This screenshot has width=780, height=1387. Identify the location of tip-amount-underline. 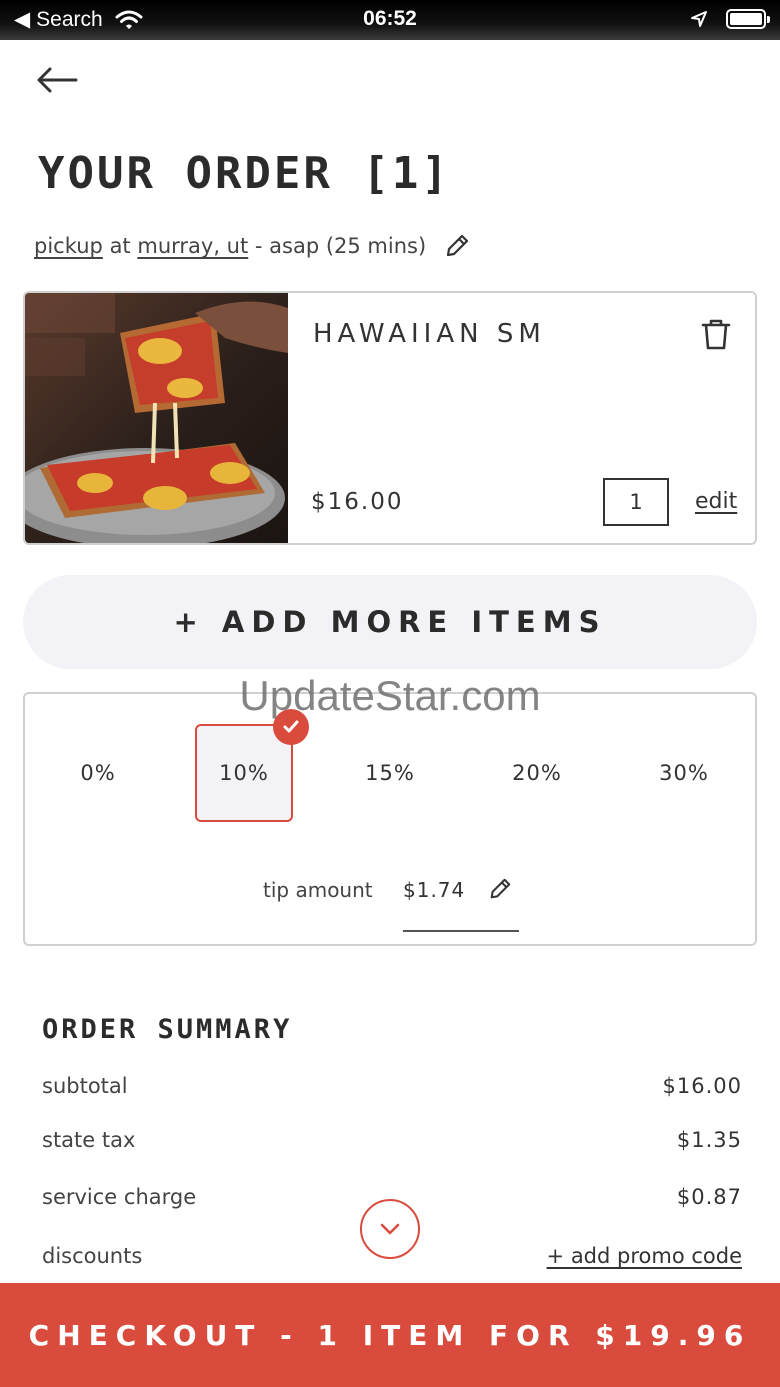
(461, 931).